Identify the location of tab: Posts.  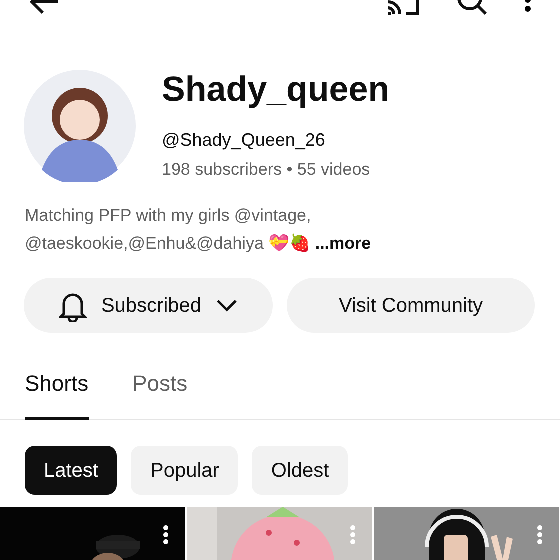
(160, 393).